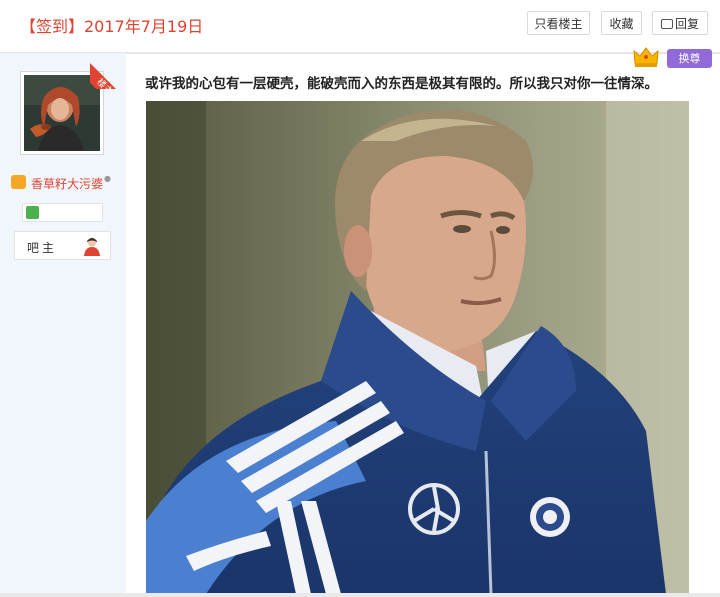  What do you see at coordinates (646, 57) in the screenshot?
I see `crown-icon` at bounding box center [646, 57].